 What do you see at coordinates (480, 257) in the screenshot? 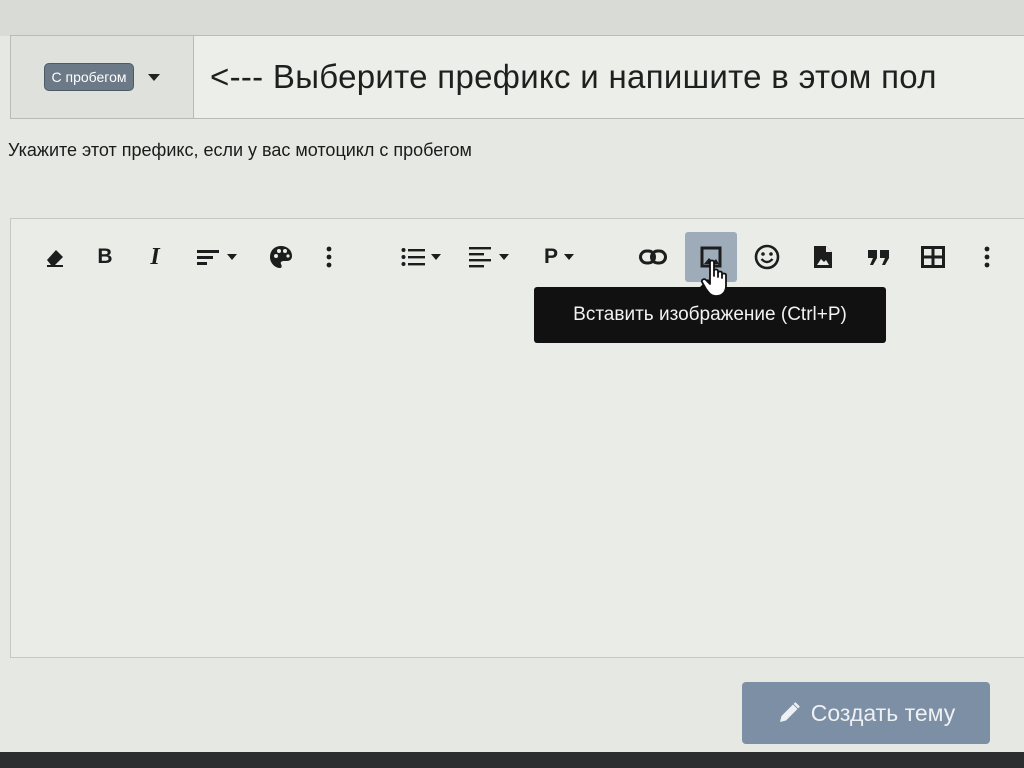
I see `align-icon` at bounding box center [480, 257].